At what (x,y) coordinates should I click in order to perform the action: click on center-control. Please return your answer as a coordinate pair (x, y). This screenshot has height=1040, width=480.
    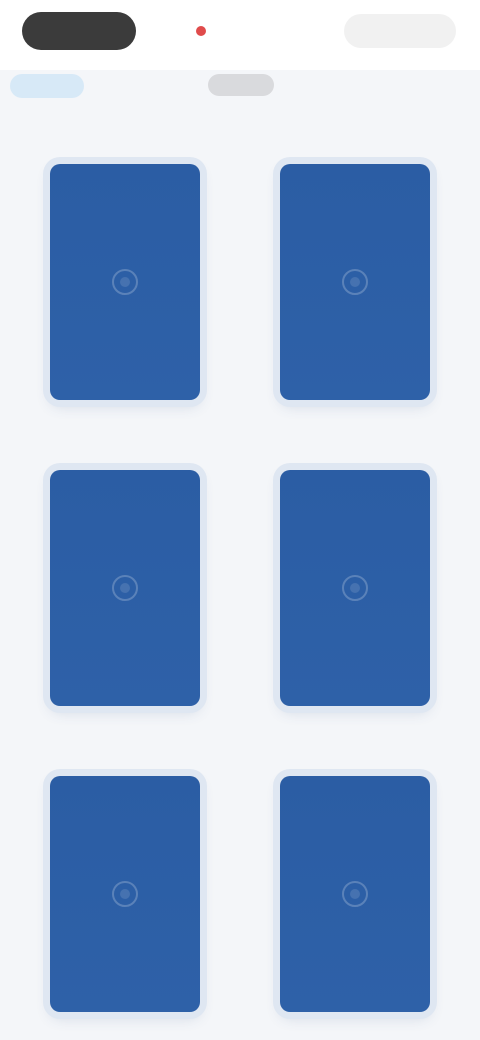
    Looking at the image, I should click on (237, 31).